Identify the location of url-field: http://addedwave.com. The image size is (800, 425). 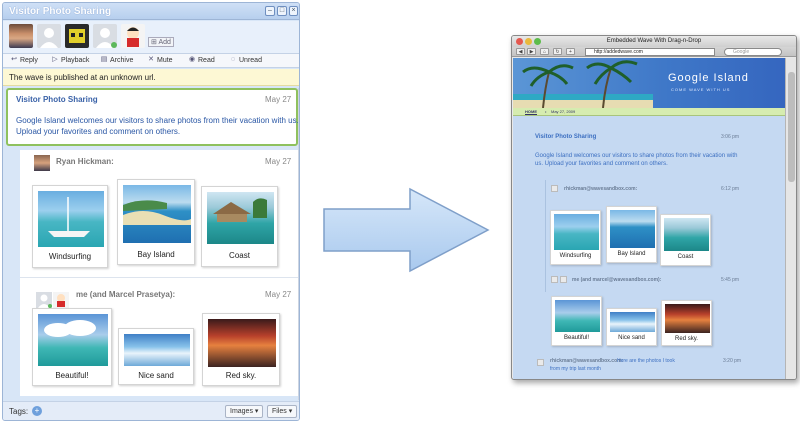
(650, 52).